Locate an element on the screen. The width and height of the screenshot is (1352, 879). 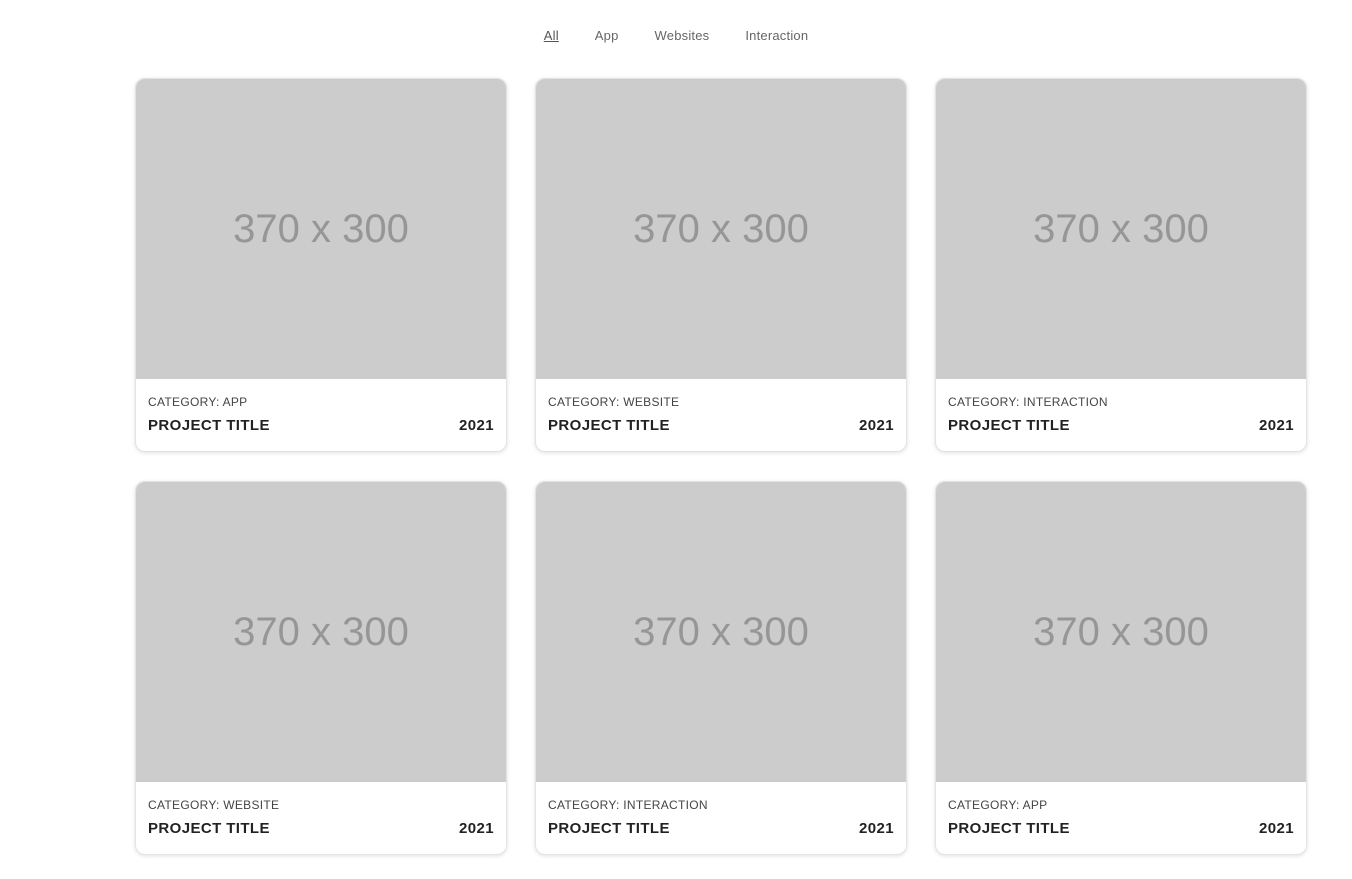
filter-app: App is located at coordinates (607, 36).